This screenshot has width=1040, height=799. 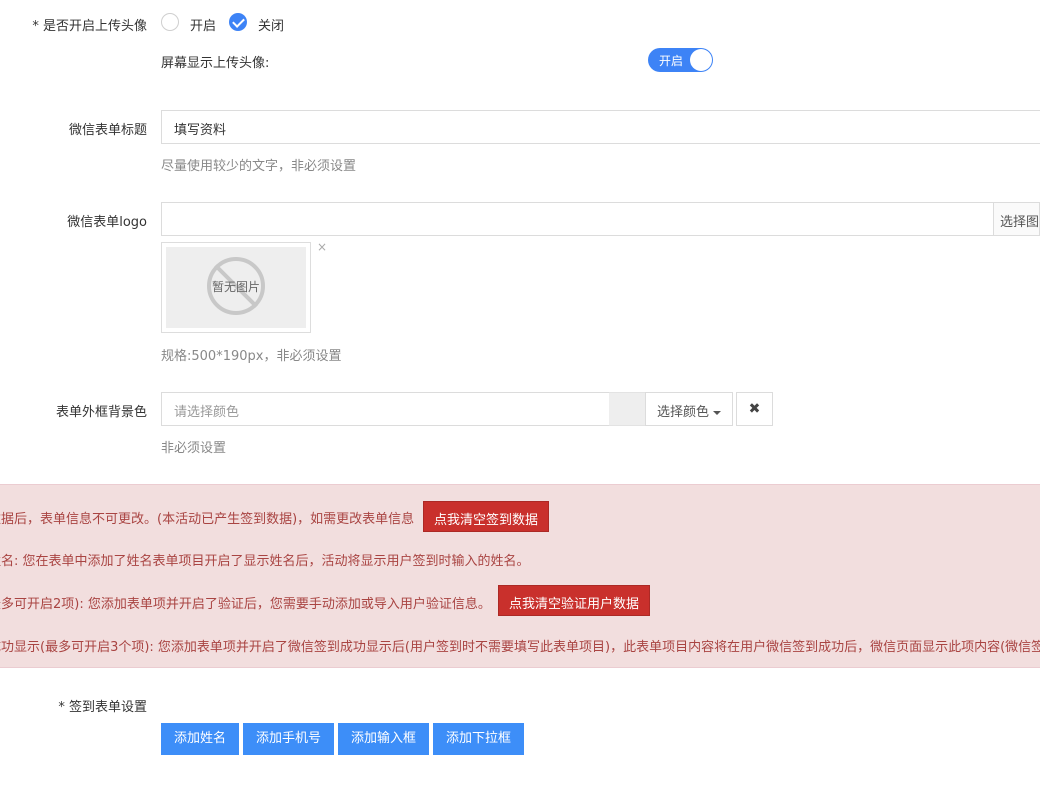 I want to click on clear-signin-data-button: 点我清空签到数据, so click(x=486, y=516).